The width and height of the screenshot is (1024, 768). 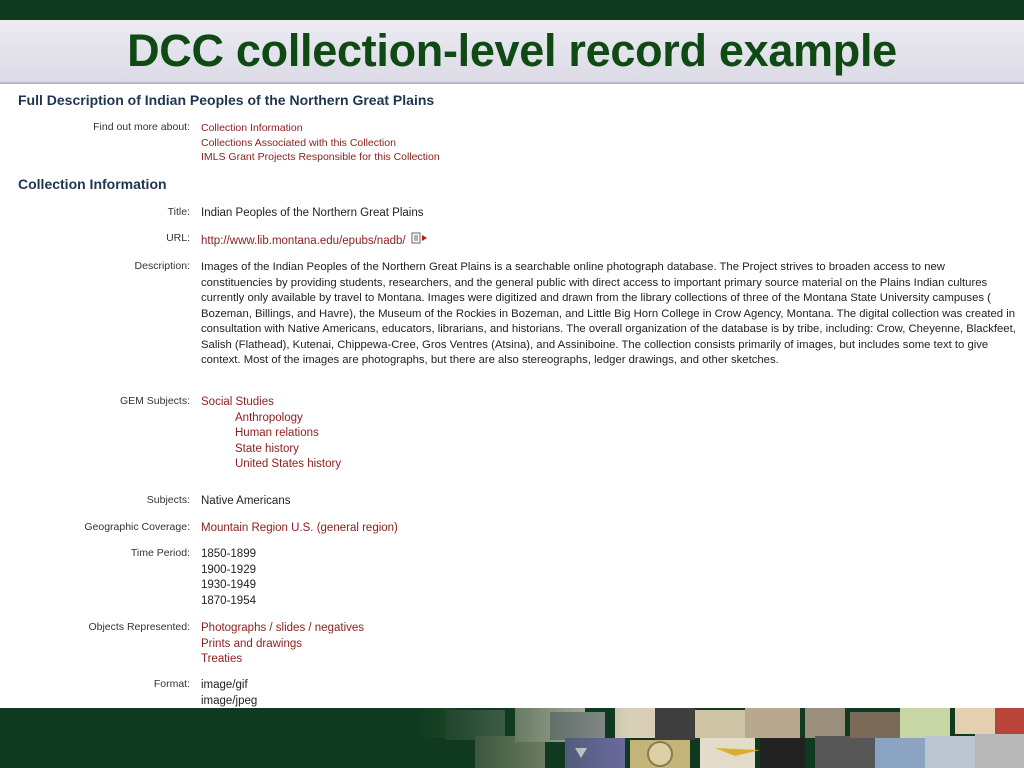 I want to click on objects-represented-label: Objects Represented:, so click(x=139, y=627).